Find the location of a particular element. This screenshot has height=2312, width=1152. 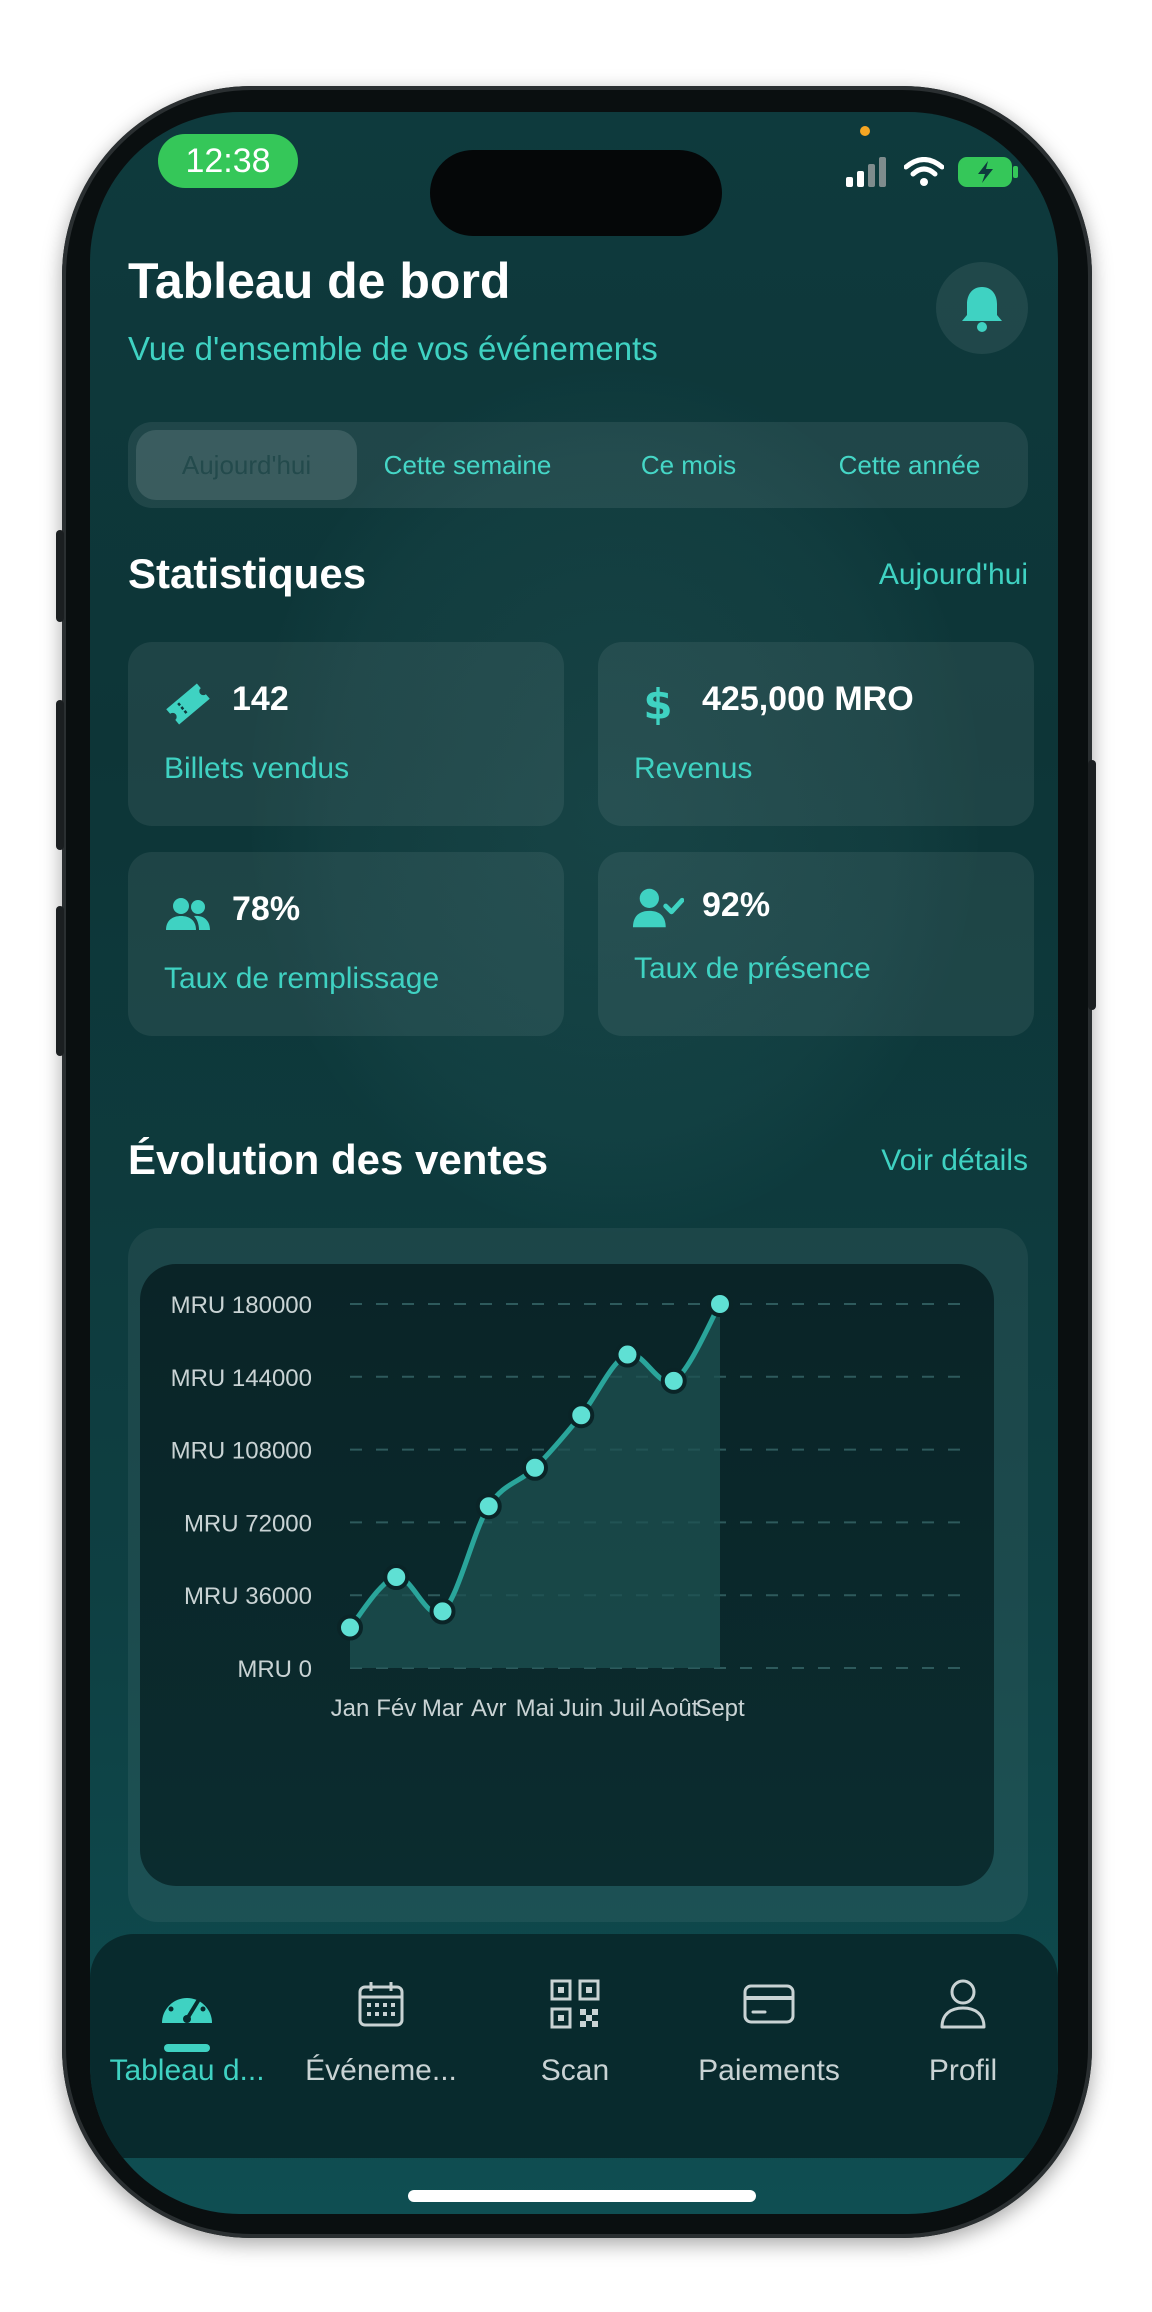

y-tick-label: MRU 0 is located at coordinates (274, 1669).